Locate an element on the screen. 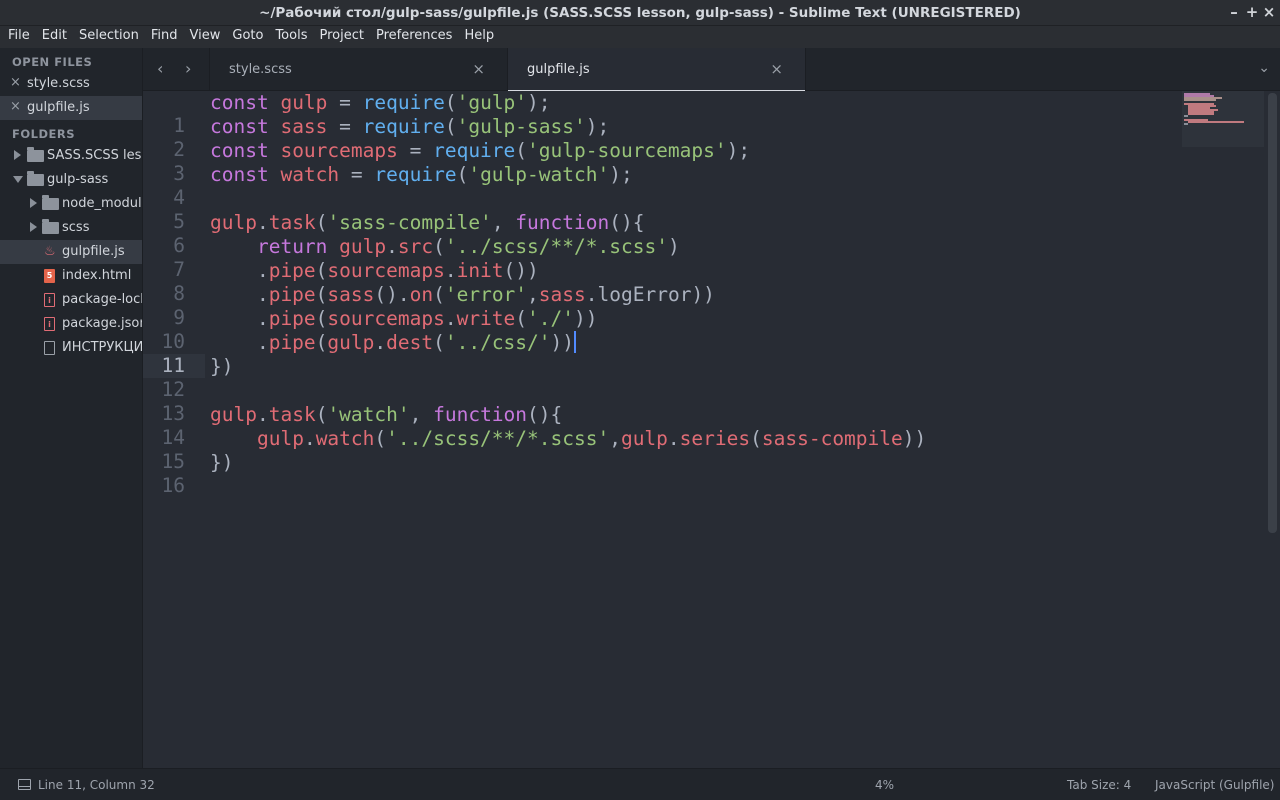 This screenshot has height=800, width=1280. menu-help: Help is located at coordinates (479, 37).